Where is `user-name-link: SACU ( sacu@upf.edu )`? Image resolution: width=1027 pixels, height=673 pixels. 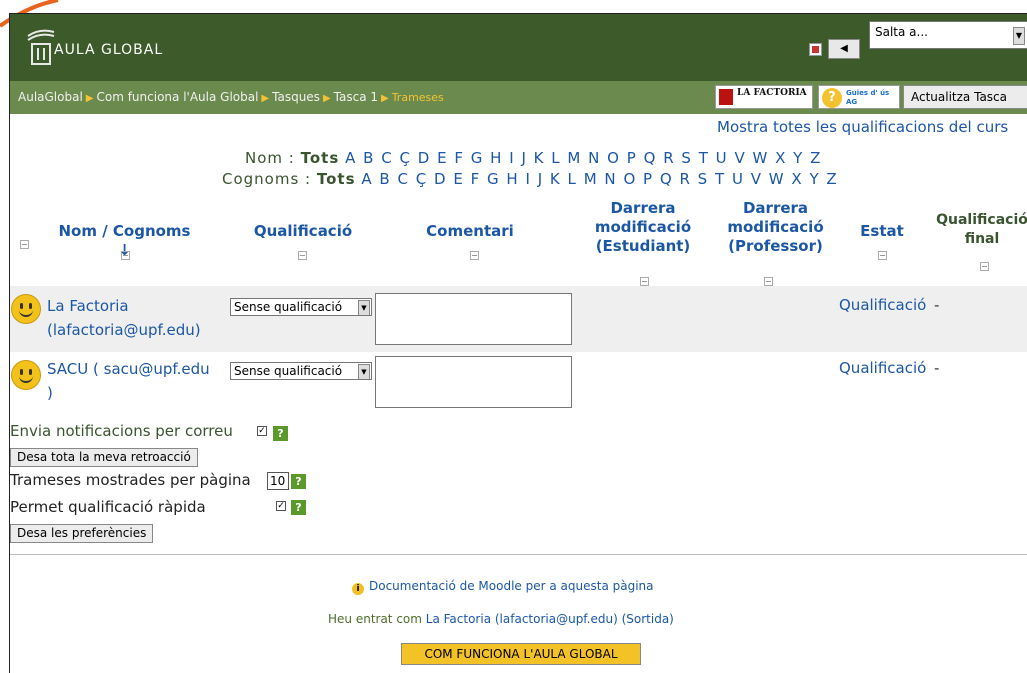
user-name-link: SACU ( sacu@upf.edu ) is located at coordinates (128, 381).